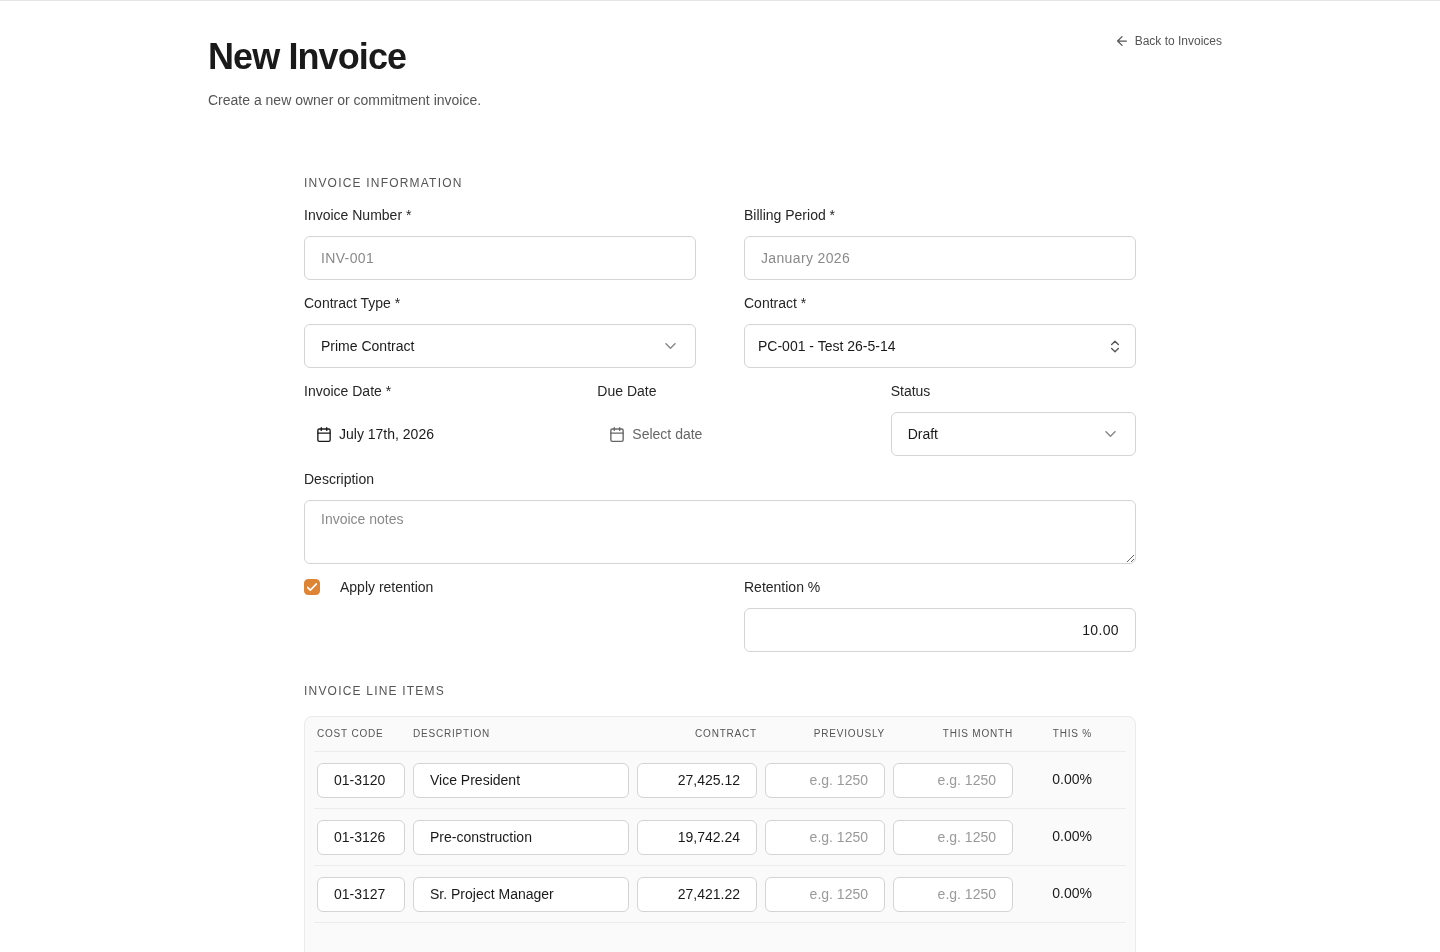 The image size is (1440, 952). I want to click on page-title: New Invoice, so click(308, 57).